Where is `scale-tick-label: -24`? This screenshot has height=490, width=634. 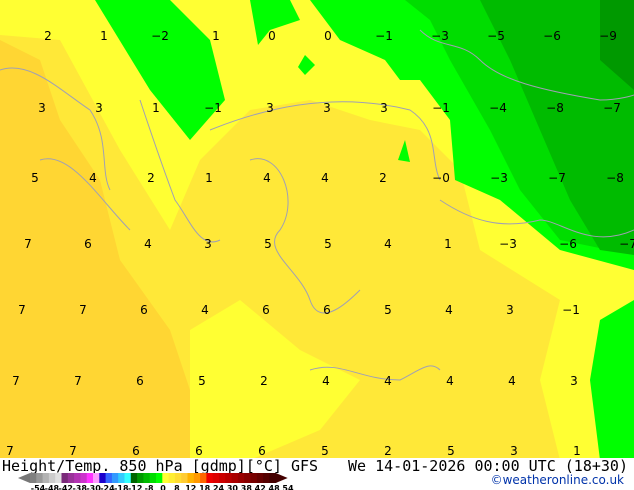
scale-tick-label: -24 is located at coordinates (107, 487).